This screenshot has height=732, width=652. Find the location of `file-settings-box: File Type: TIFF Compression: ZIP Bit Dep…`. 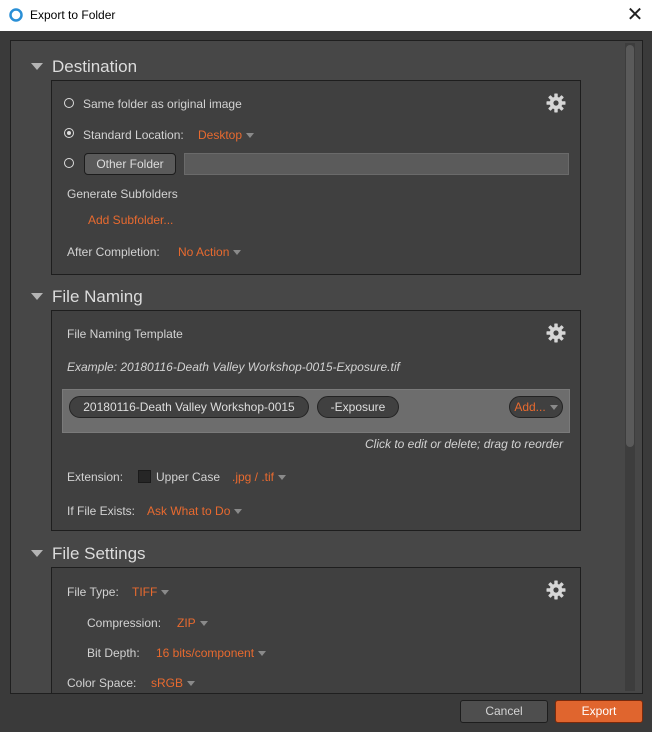

file-settings-box: File Type: TIFF Compression: ZIP Bit Dep… is located at coordinates (316, 630).